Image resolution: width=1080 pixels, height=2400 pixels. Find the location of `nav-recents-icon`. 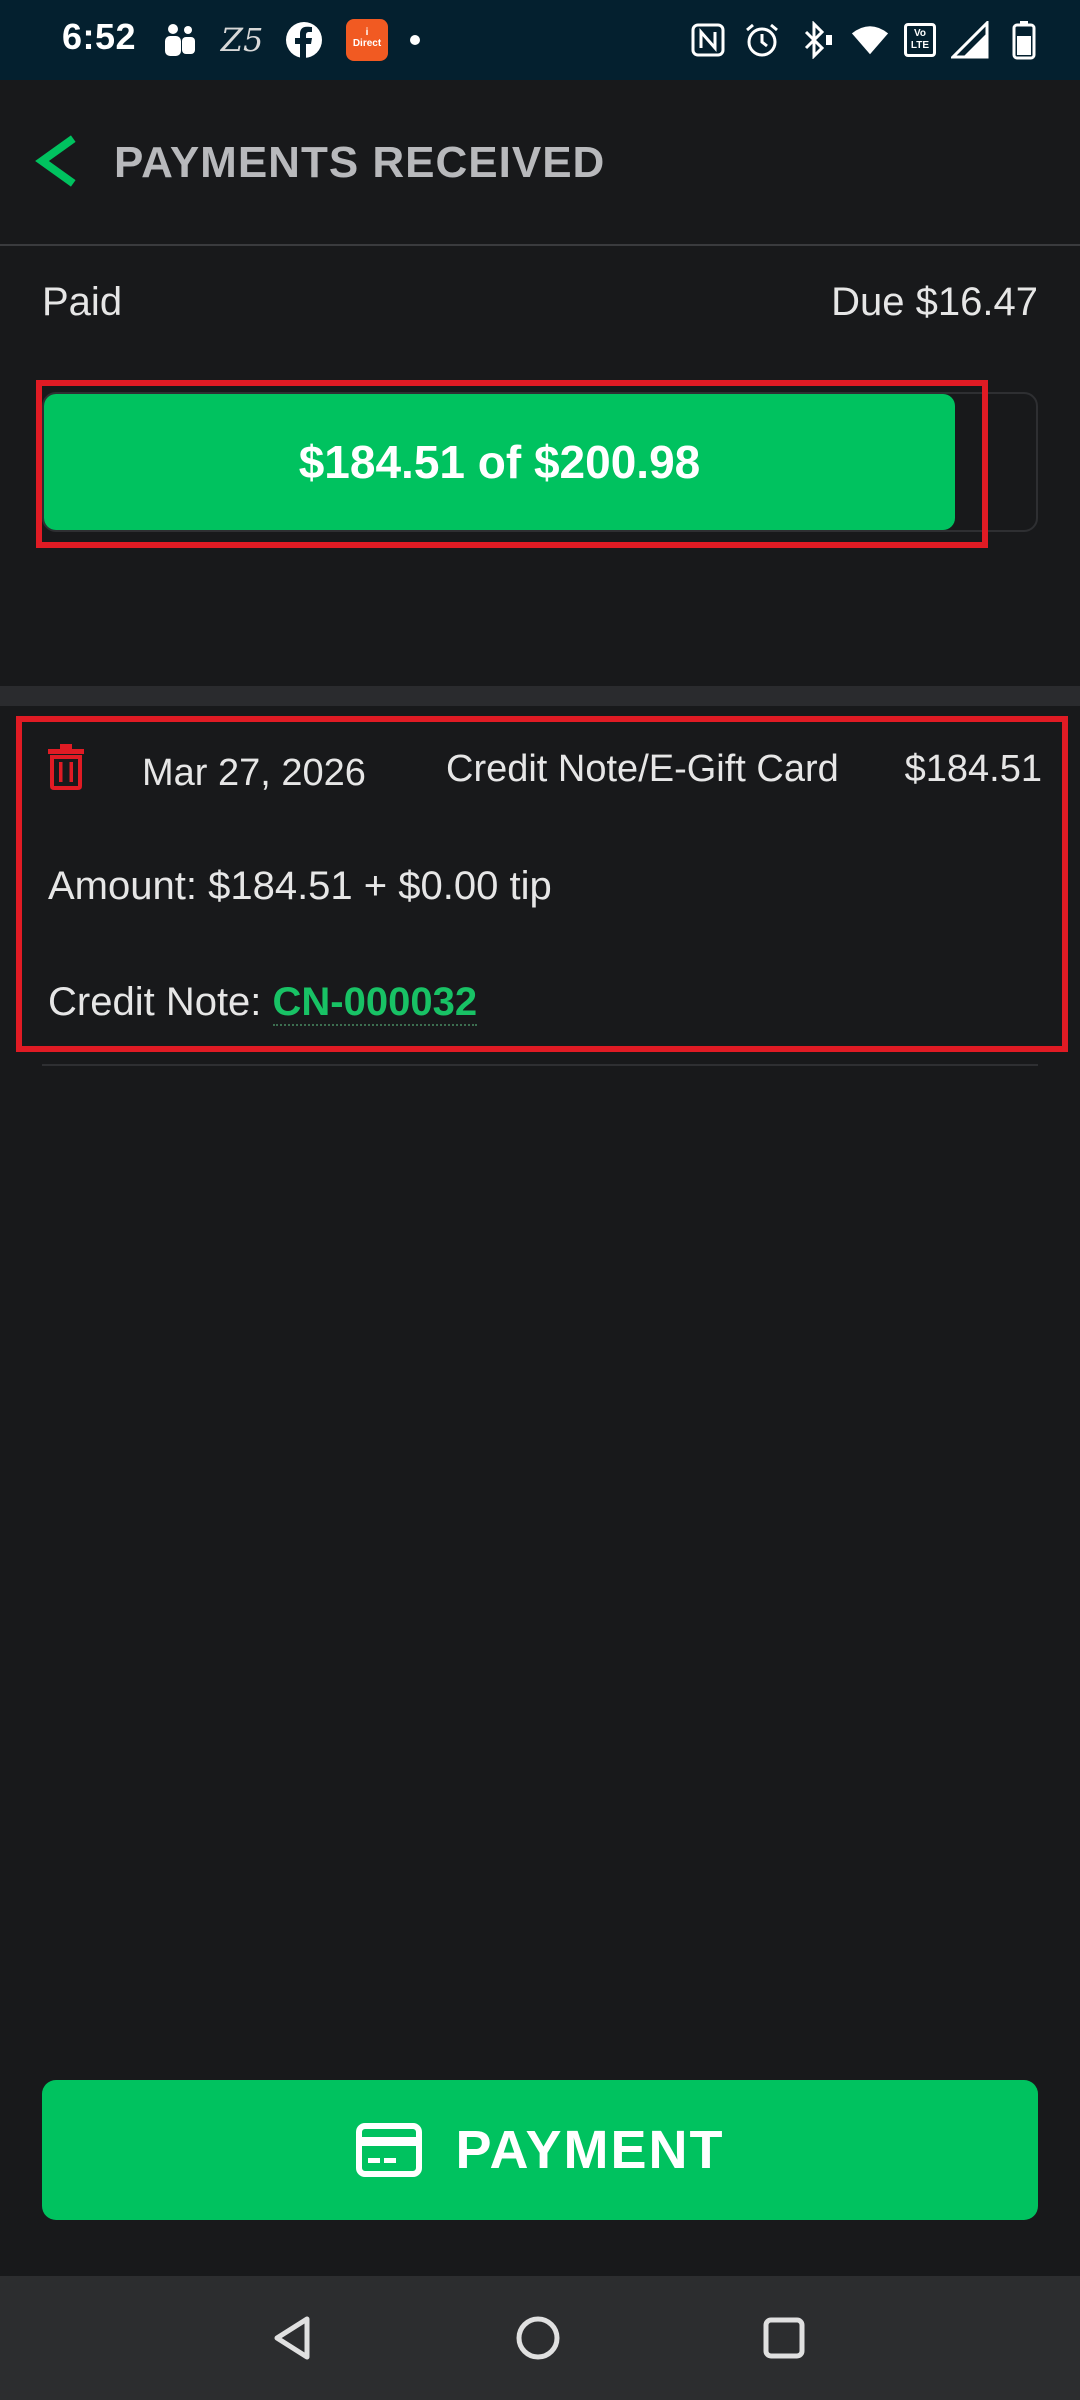

nav-recents-icon is located at coordinates (784, 2338).